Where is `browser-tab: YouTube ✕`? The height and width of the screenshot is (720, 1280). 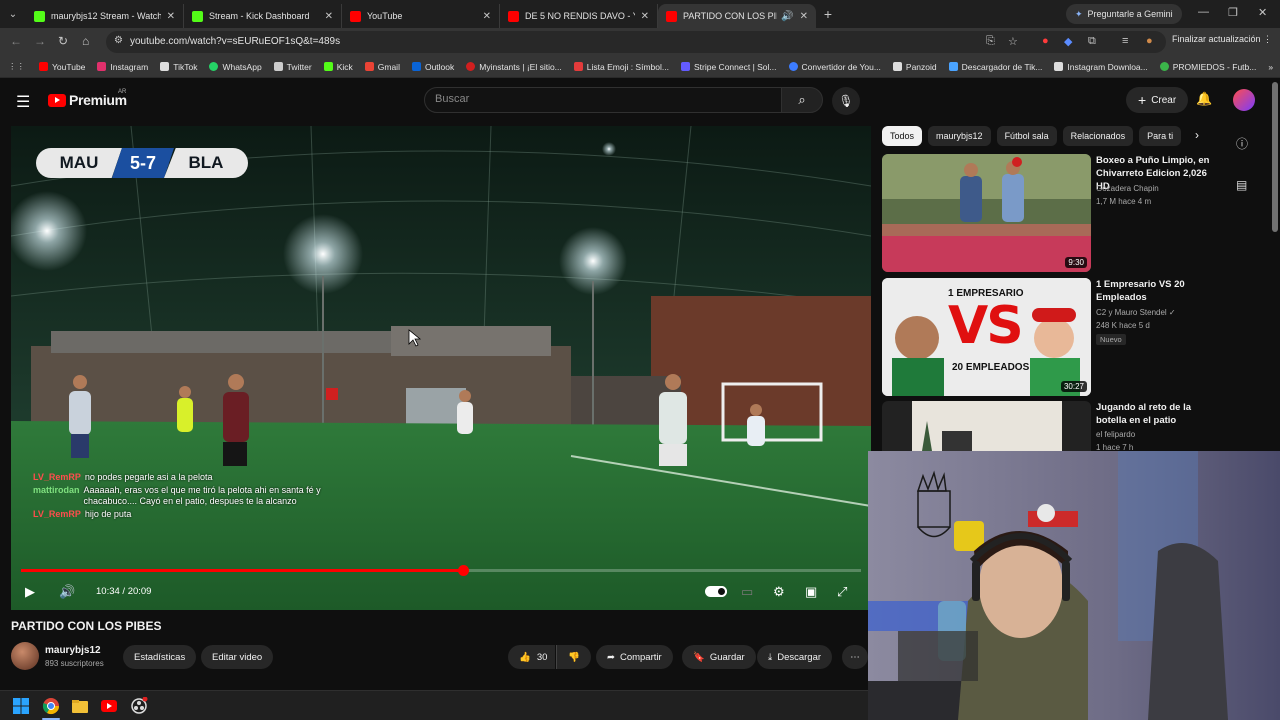
browser-tab: YouTube ✕ is located at coordinates (421, 16).